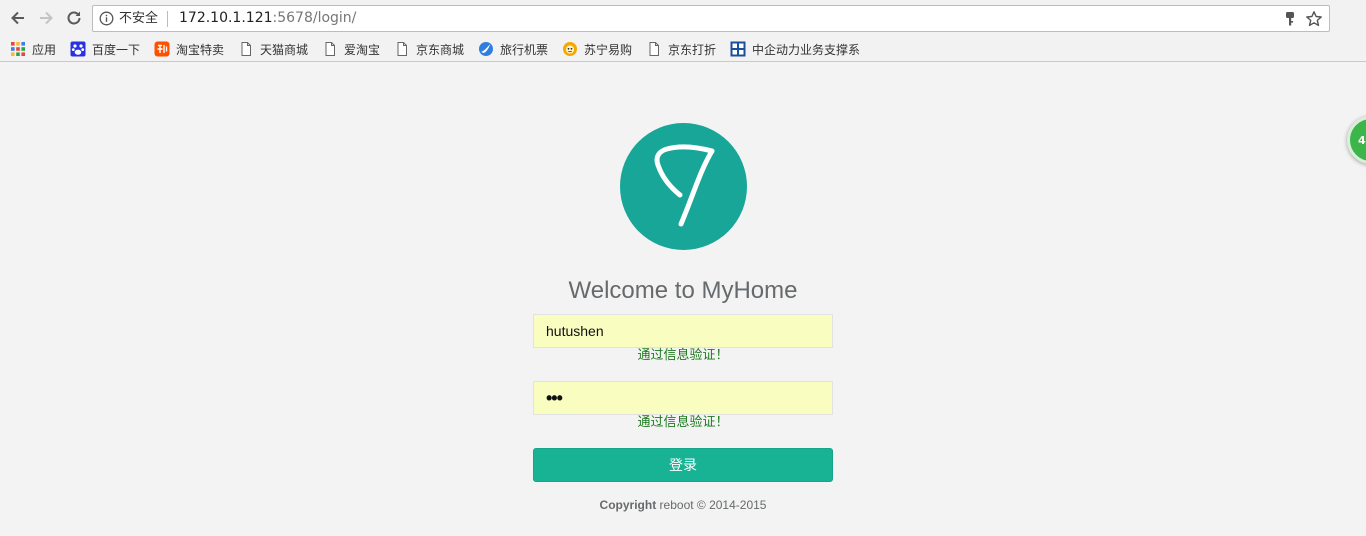 Image resolution: width=1366 pixels, height=536 pixels. What do you see at coordinates (1314, 19) in the screenshot?
I see `bookmark-star-icon` at bounding box center [1314, 19].